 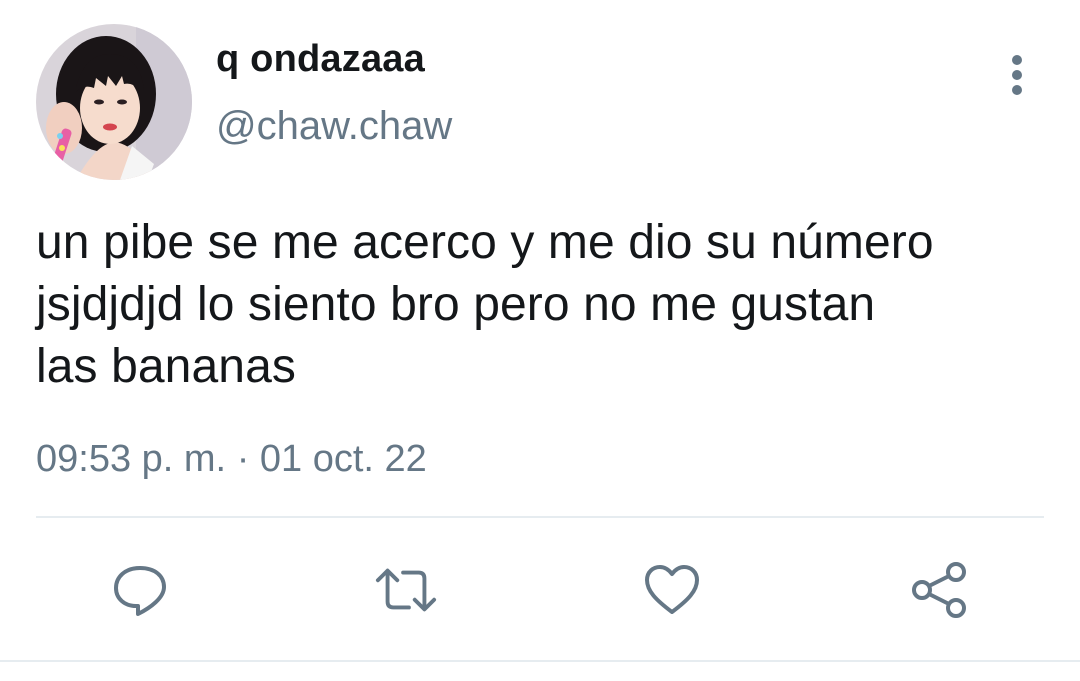 I want to click on user-handle: @chaw.chaw, so click(x=334, y=126).